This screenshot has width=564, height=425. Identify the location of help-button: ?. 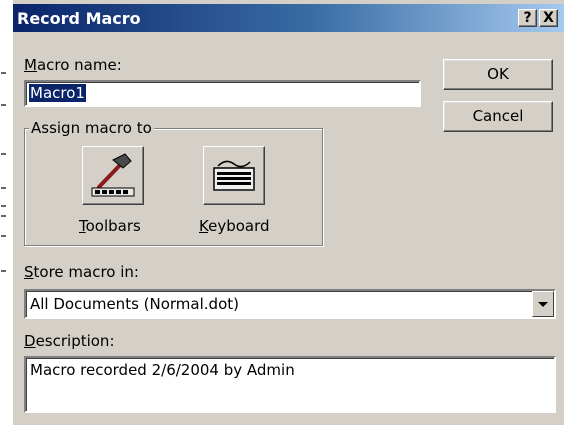
(527, 18).